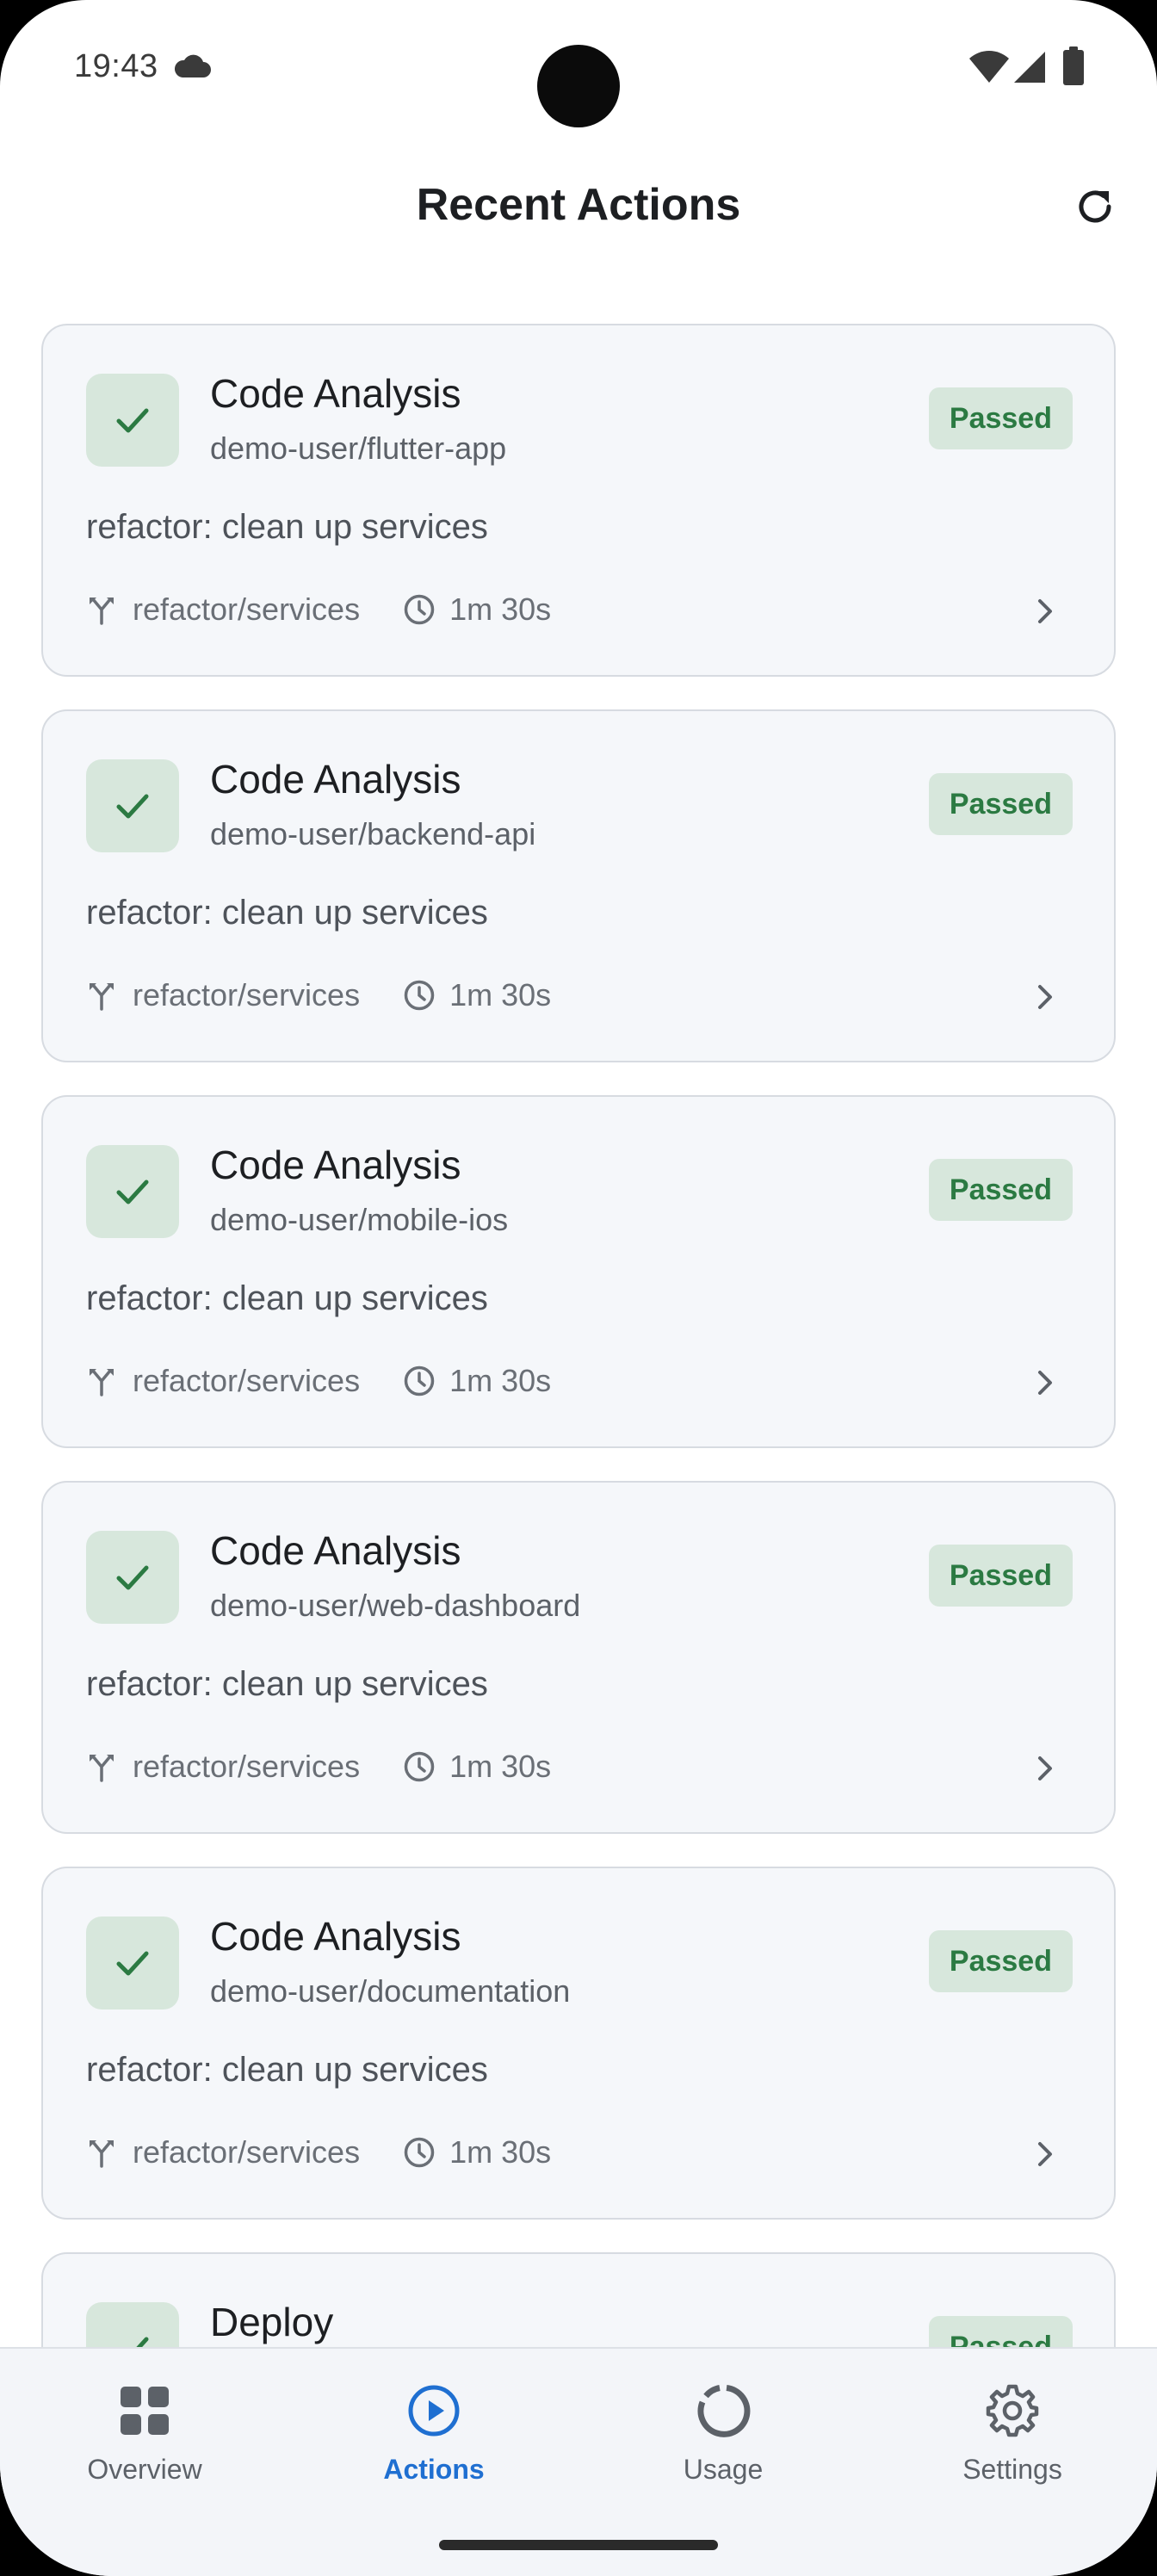 The height and width of the screenshot is (2576, 1157). I want to click on nav-label: Usage, so click(723, 2470).